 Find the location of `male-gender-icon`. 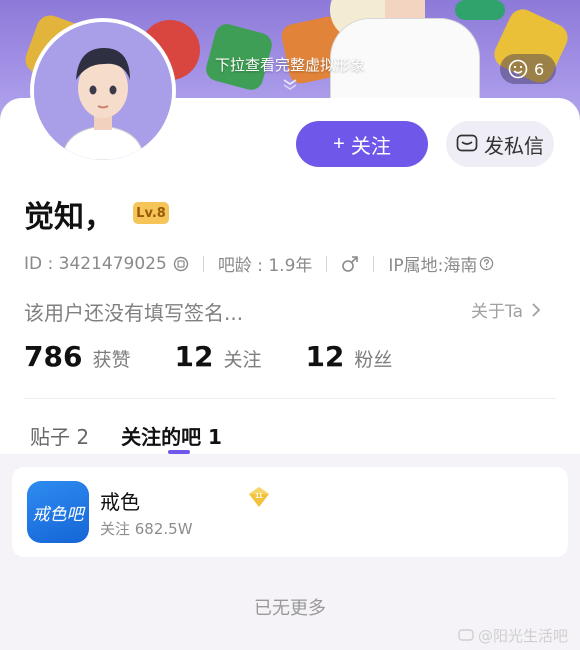

male-gender-icon is located at coordinates (350, 263).